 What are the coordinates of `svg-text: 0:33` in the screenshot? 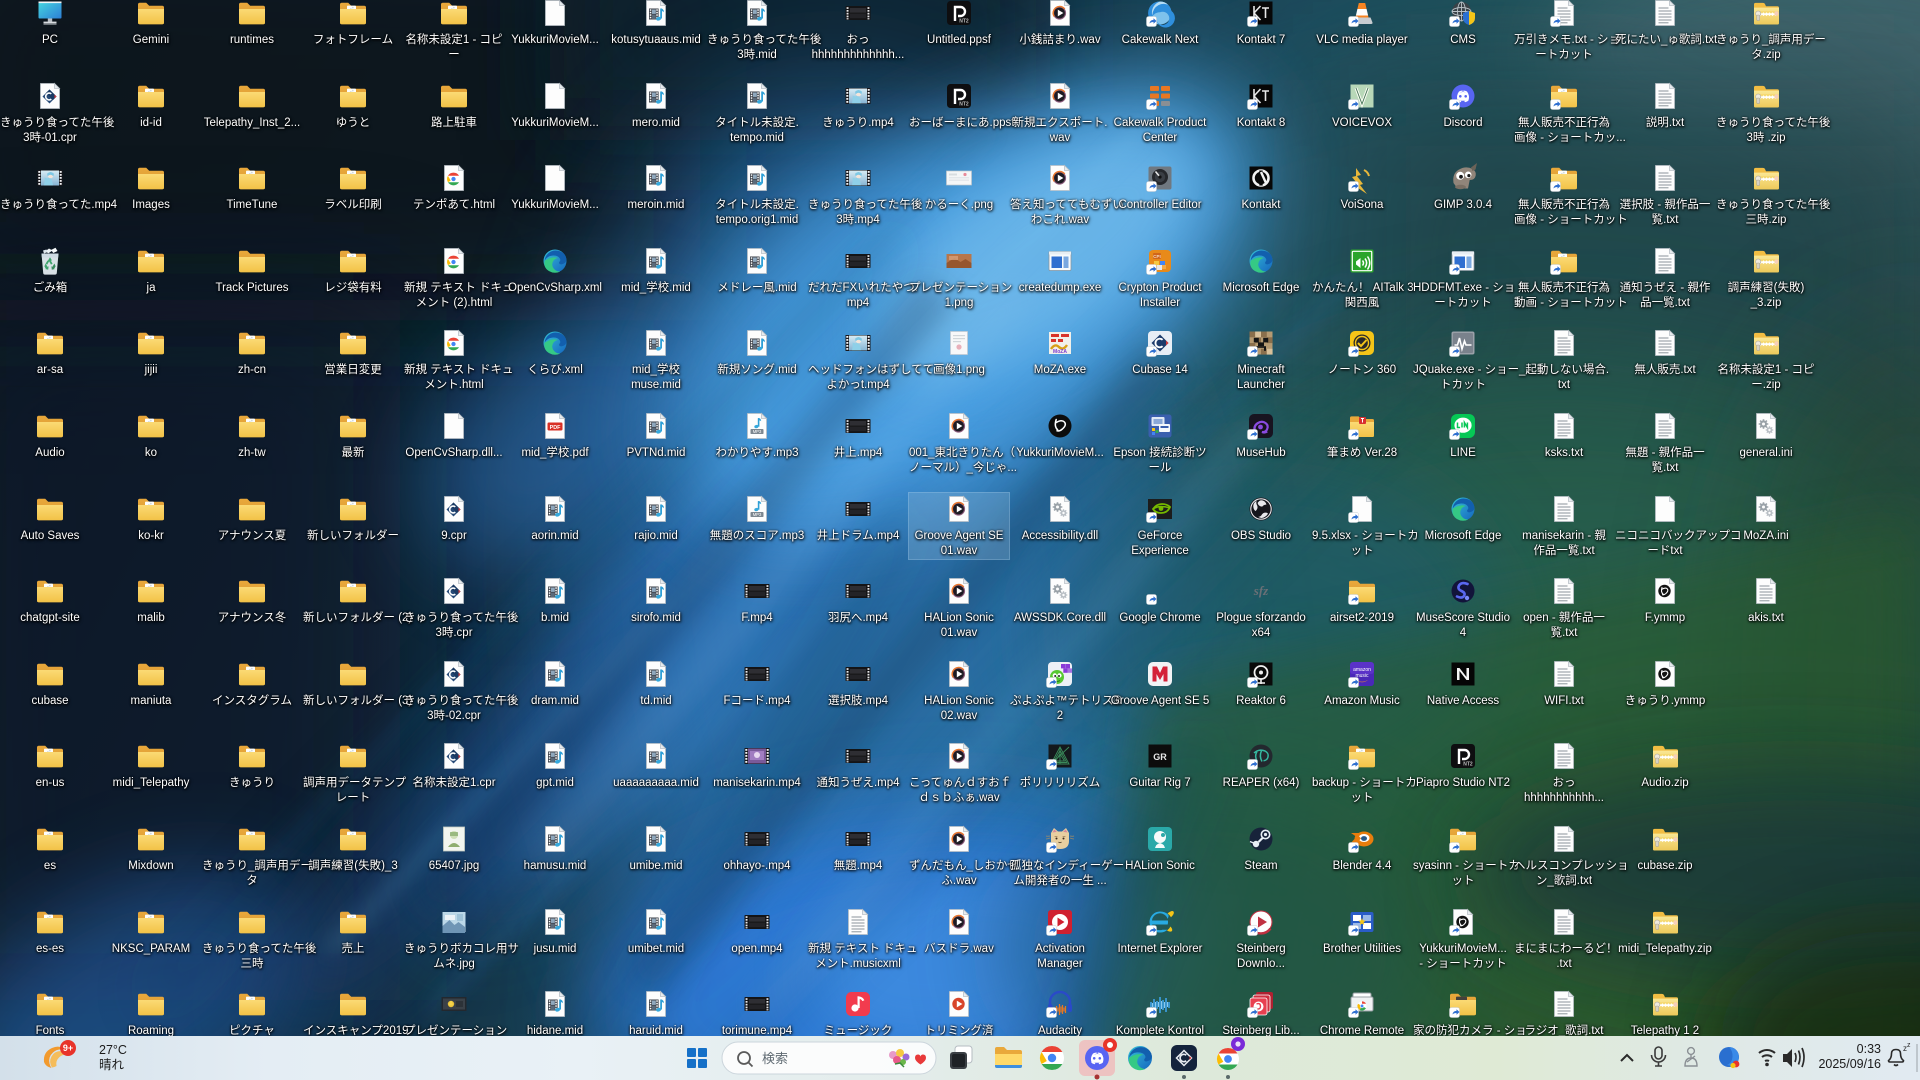 It's located at (1869, 1049).